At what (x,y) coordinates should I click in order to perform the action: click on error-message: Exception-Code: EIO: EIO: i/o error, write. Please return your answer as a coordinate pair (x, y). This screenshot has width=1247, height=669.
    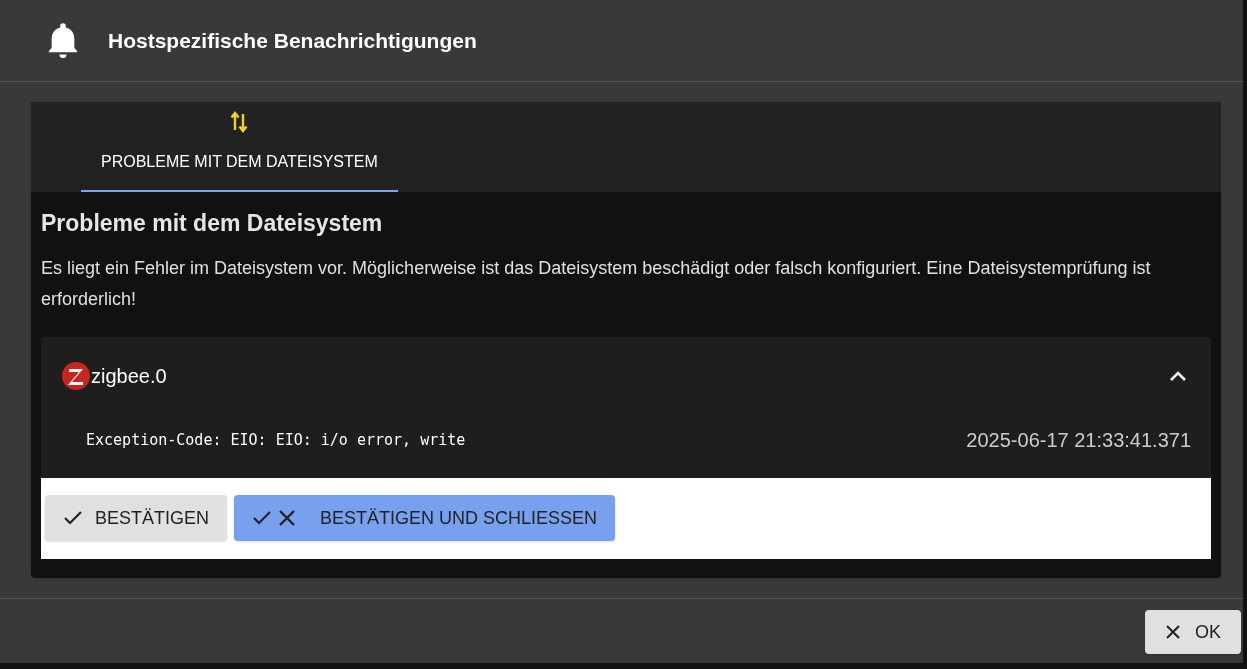
    Looking at the image, I should click on (276, 440).